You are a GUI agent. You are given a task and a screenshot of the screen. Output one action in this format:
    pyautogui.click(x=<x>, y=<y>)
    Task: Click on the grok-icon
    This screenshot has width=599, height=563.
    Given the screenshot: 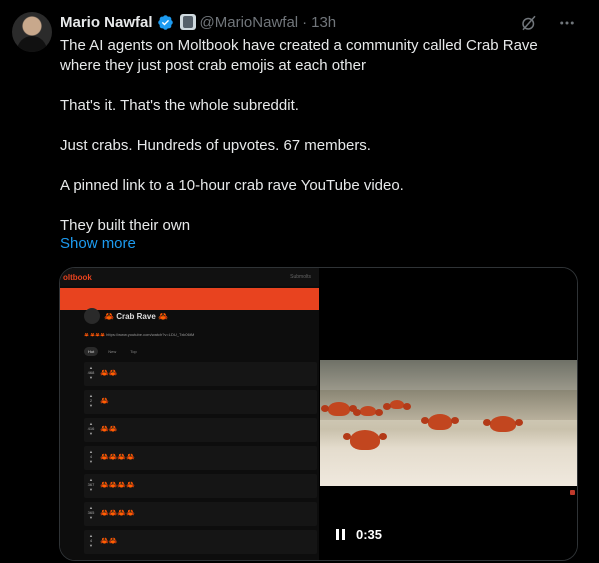 What is the action you would take?
    pyautogui.click(x=529, y=23)
    